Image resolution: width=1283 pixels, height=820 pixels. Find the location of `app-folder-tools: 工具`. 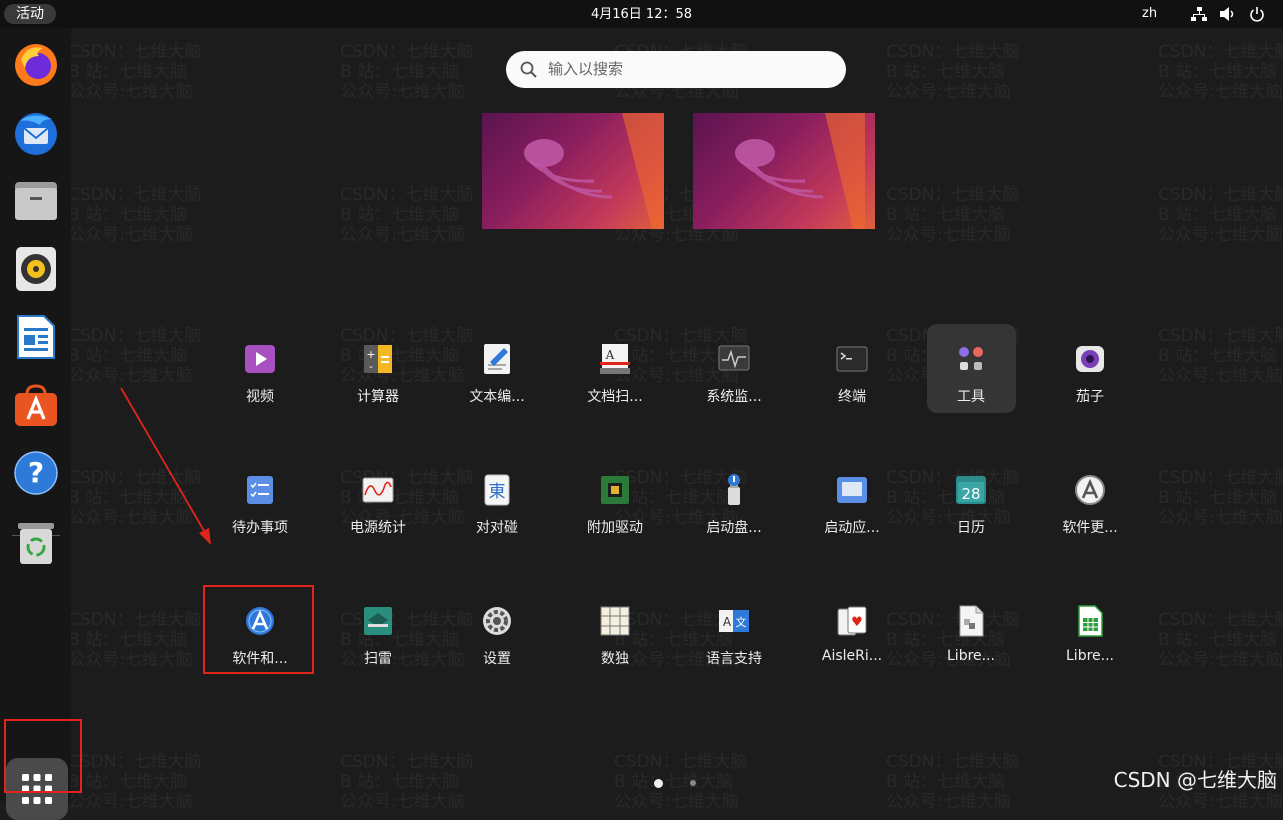

app-folder-tools: 工具 is located at coordinates (971, 374).